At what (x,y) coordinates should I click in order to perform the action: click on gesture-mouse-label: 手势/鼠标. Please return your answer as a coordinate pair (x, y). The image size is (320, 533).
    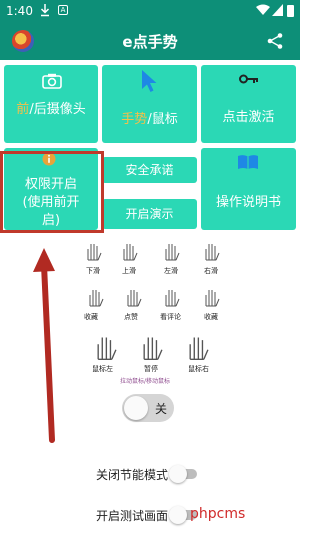
    Looking at the image, I should click on (149, 120).